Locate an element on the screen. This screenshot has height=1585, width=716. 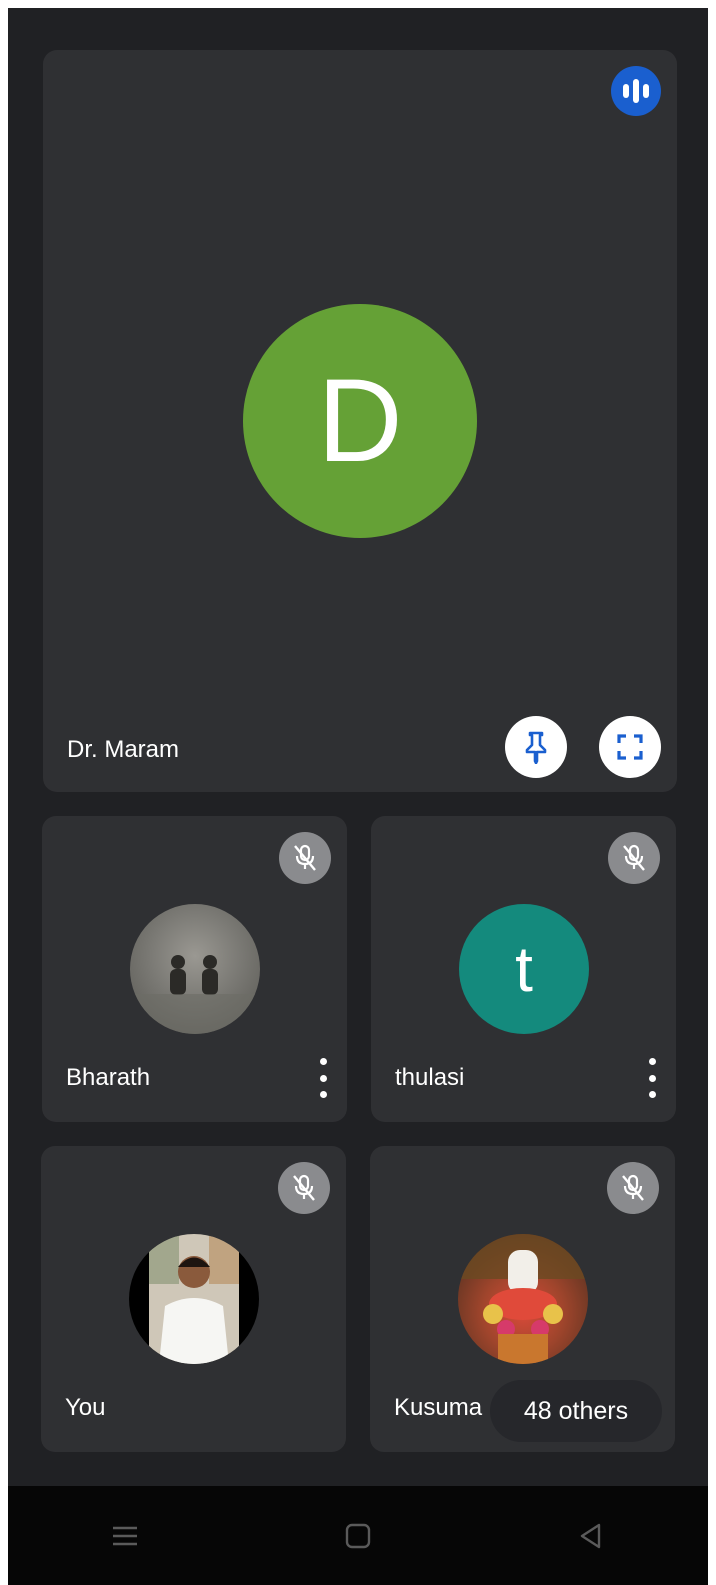
back-button is located at coordinates (591, 1536).